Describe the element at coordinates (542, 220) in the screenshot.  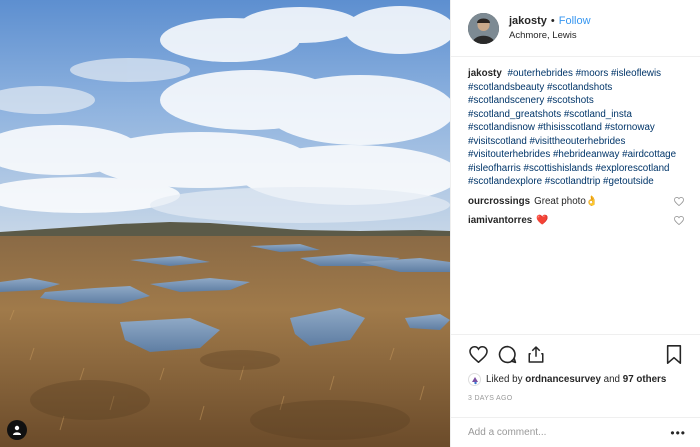
I see `comment-text: ❤️` at that location.